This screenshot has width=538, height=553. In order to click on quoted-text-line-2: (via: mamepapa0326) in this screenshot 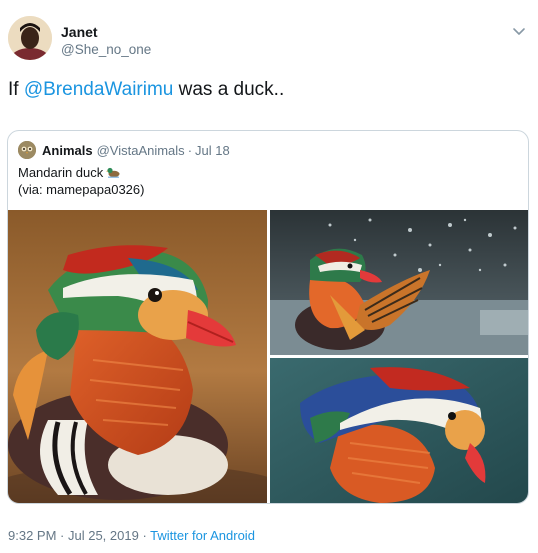, I will do `click(81, 189)`.